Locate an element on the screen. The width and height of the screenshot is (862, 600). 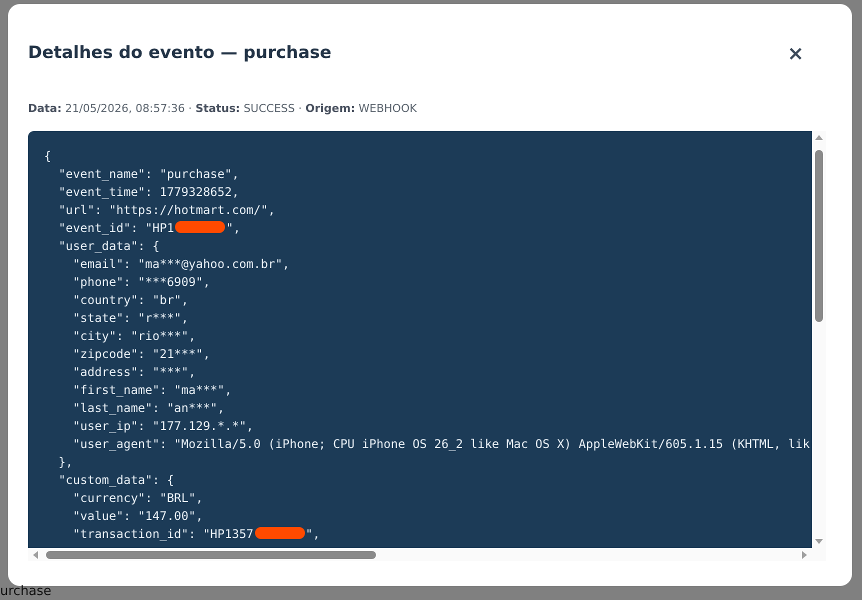
code-line: "zipcode": "21***", is located at coordinates (141, 354).